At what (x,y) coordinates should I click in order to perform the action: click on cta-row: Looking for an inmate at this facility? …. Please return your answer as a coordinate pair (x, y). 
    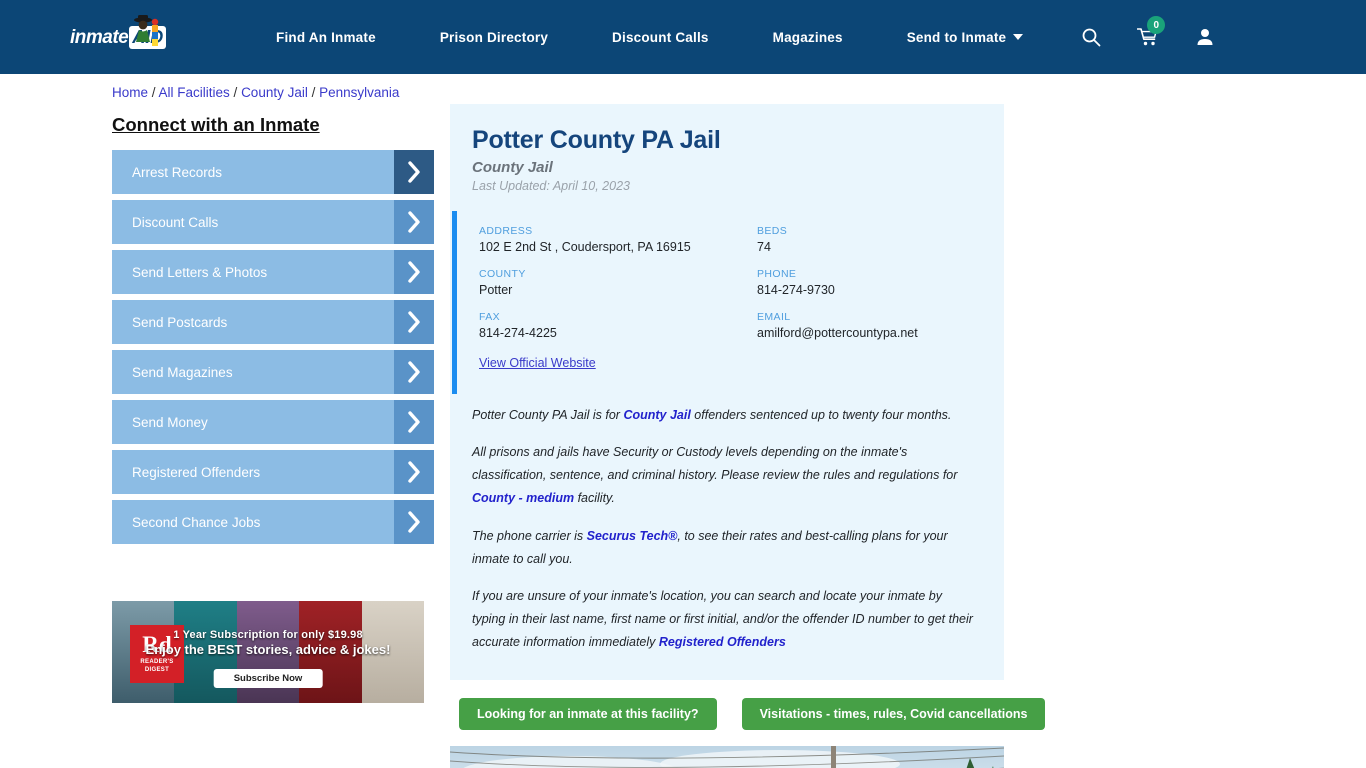
    Looking at the image, I should click on (748, 714).